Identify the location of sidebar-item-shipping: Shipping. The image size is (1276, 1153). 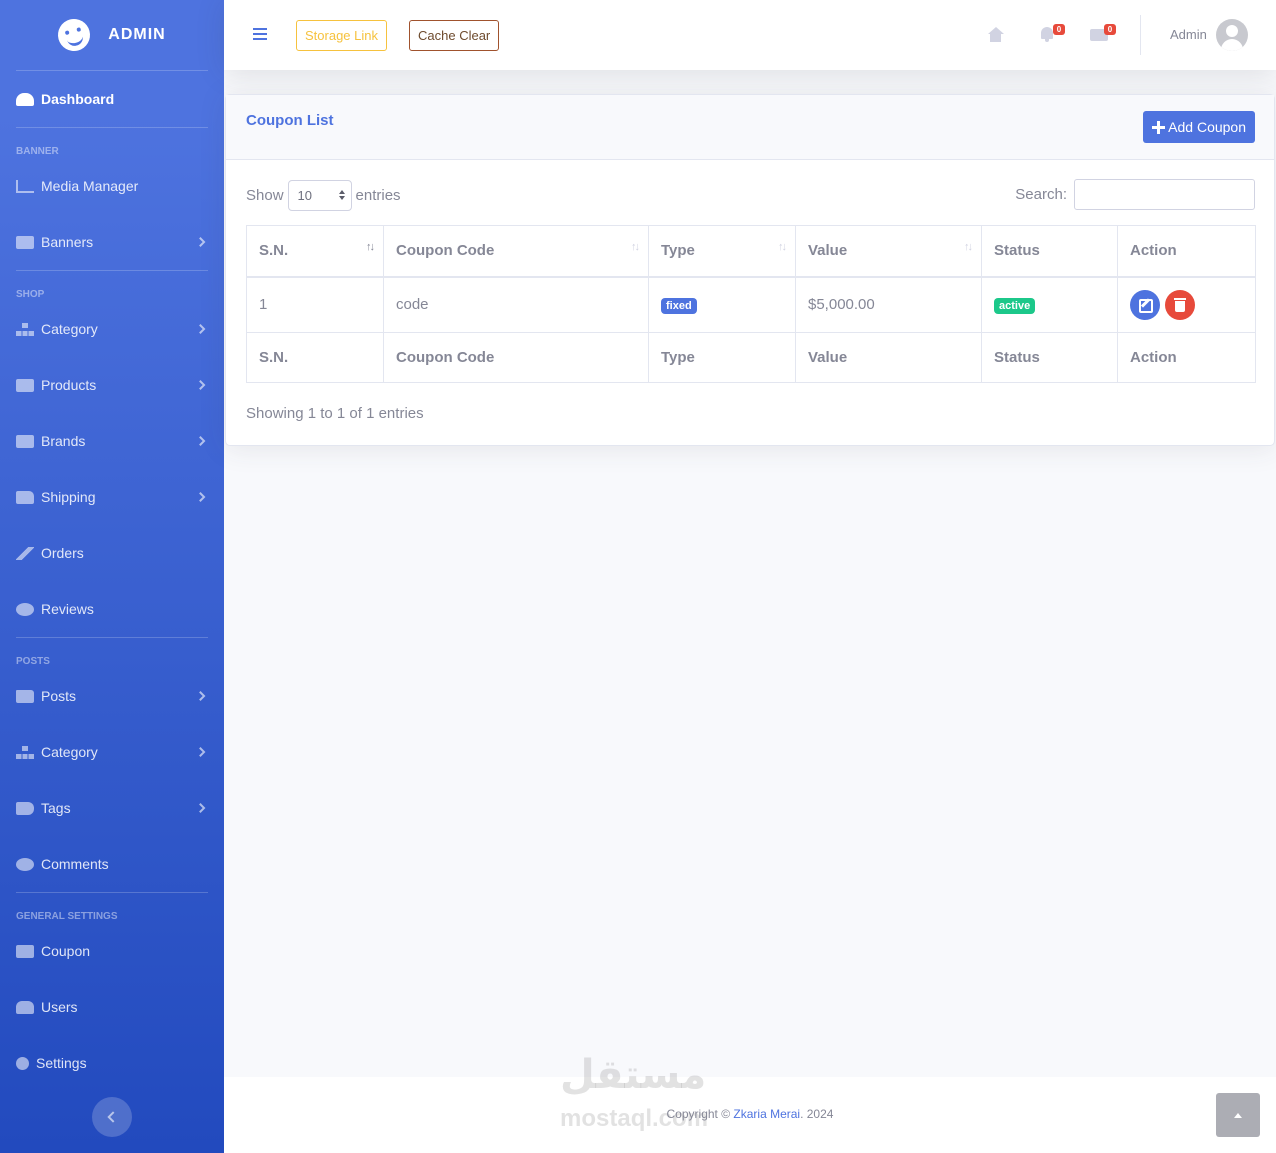
(112, 497).